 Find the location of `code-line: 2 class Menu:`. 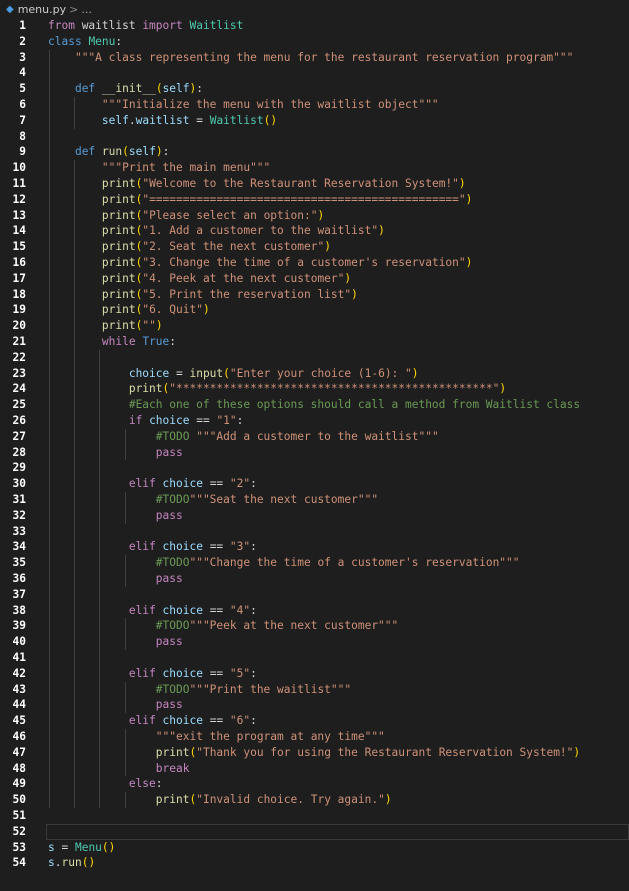

code-line: 2 class Menu: is located at coordinates (314, 42).